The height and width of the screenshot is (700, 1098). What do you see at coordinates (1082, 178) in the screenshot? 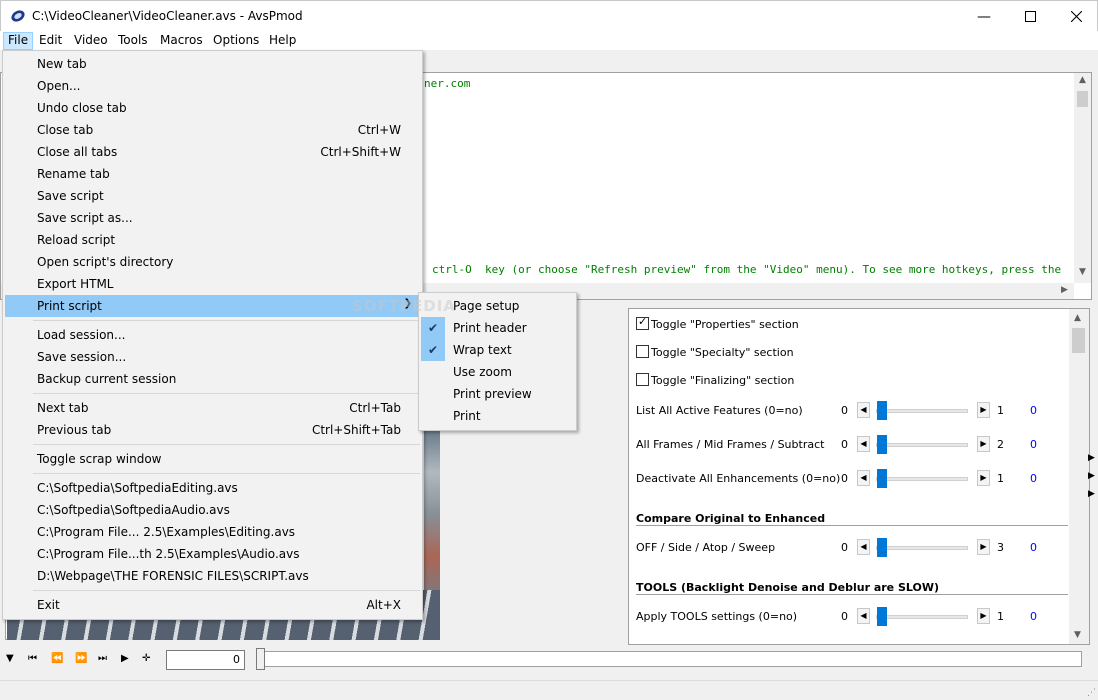
I see `editor-vscrollbar: ▲ ▼` at bounding box center [1082, 178].